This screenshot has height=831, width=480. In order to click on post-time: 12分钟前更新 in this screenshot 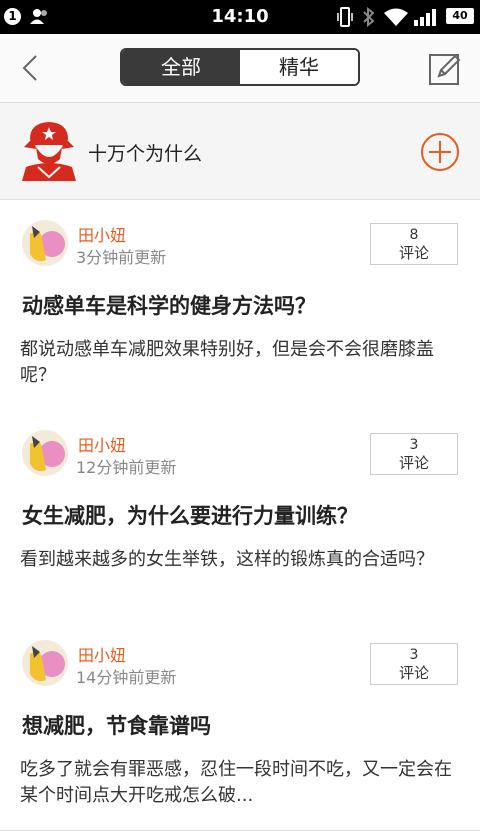, I will do `click(126, 467)`.